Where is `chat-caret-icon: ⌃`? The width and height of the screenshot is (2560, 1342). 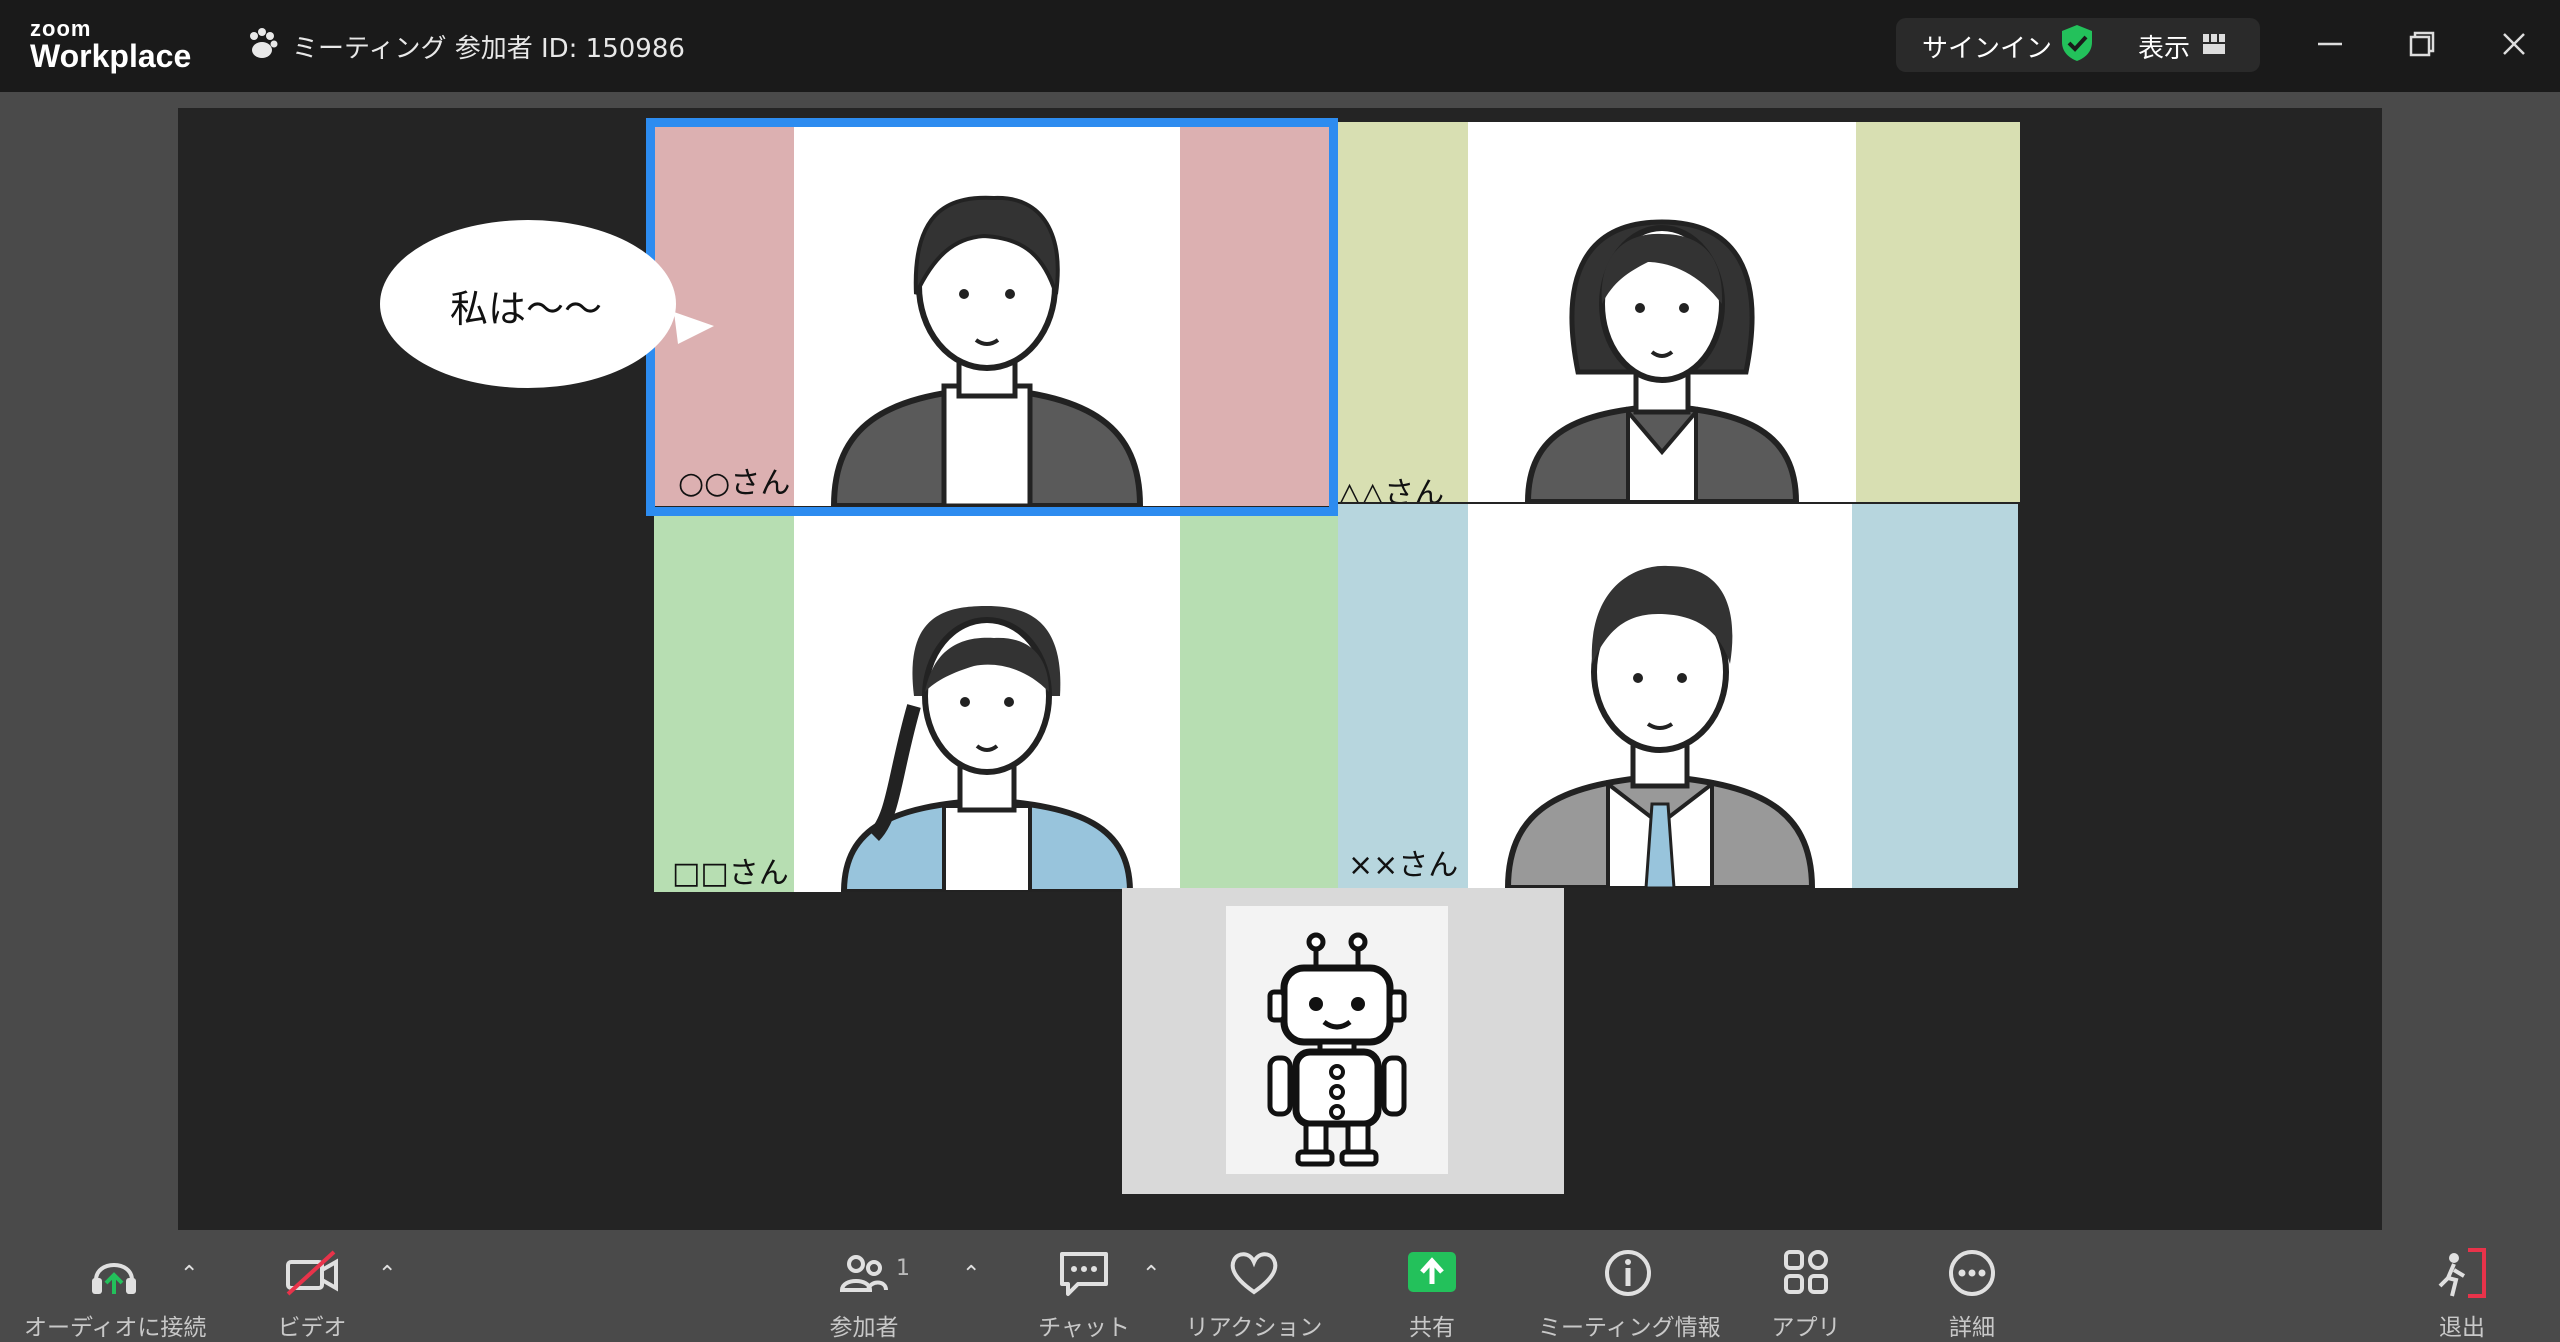
chat-caret-icon: ⌃ is located at coordinates (1151, 1274).